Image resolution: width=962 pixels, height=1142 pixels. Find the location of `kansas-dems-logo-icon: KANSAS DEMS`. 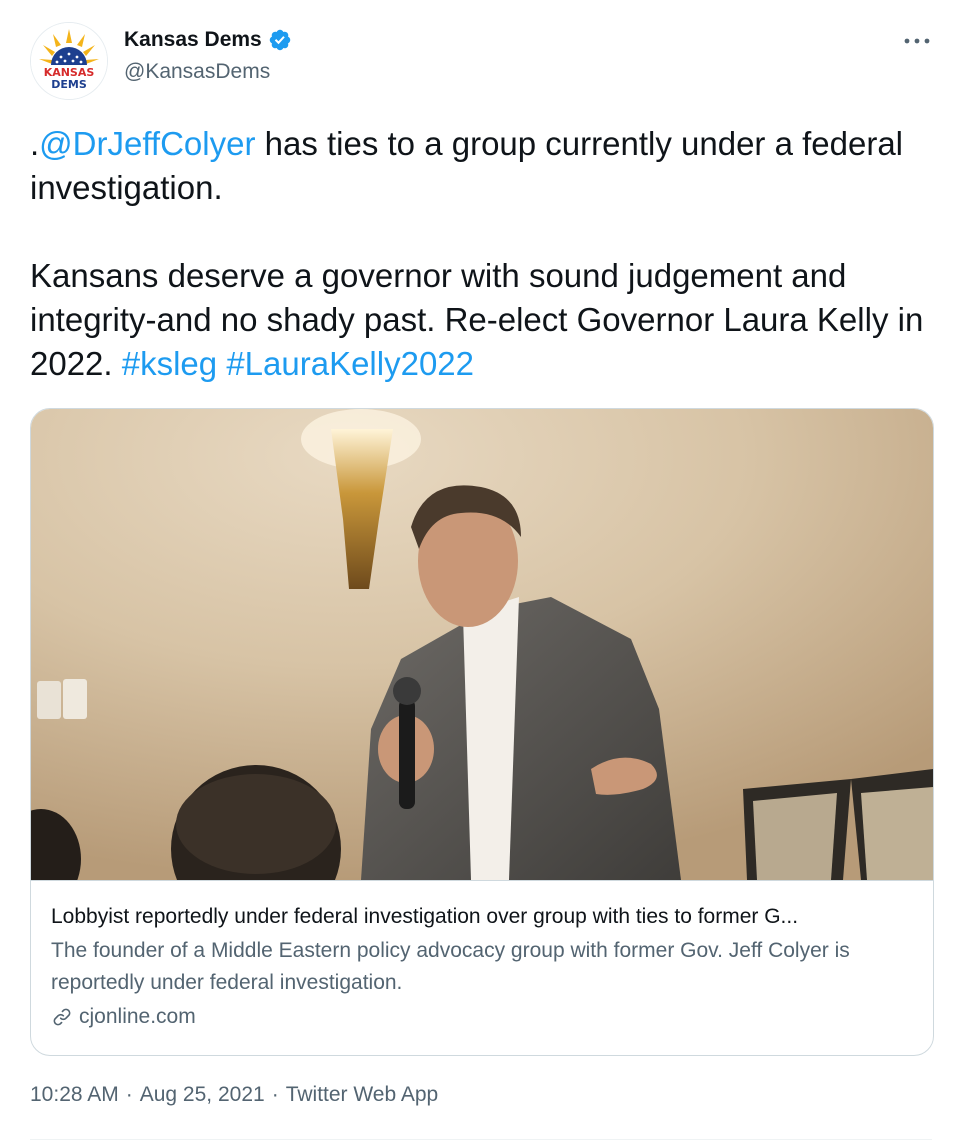

kansas-dems-logo-icon: KANSAS DEMS is located at coordinates (69, 61).